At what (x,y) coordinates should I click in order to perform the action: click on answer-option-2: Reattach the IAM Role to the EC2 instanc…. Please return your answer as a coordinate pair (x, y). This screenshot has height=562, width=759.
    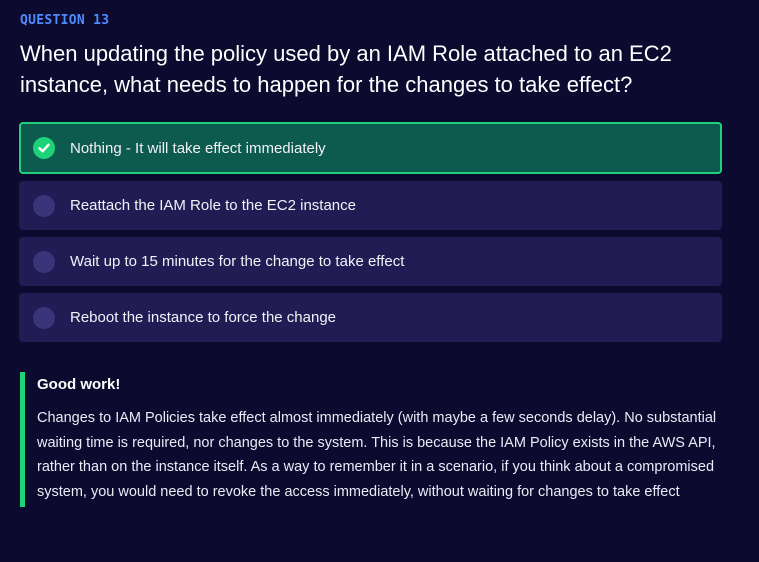
    Looking at the image, I should click on (370, 205).